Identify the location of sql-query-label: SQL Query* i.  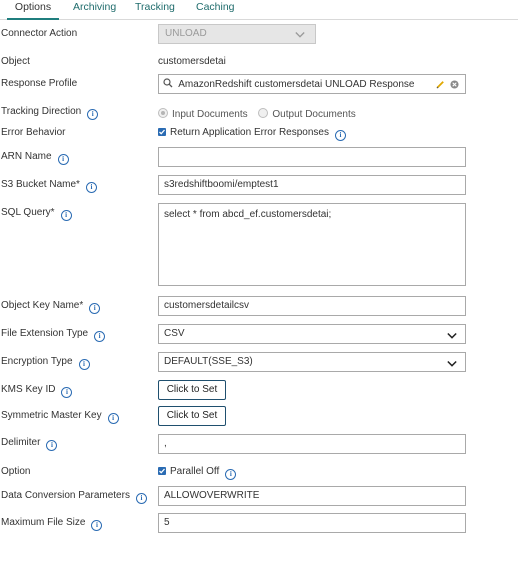
(36, 214).